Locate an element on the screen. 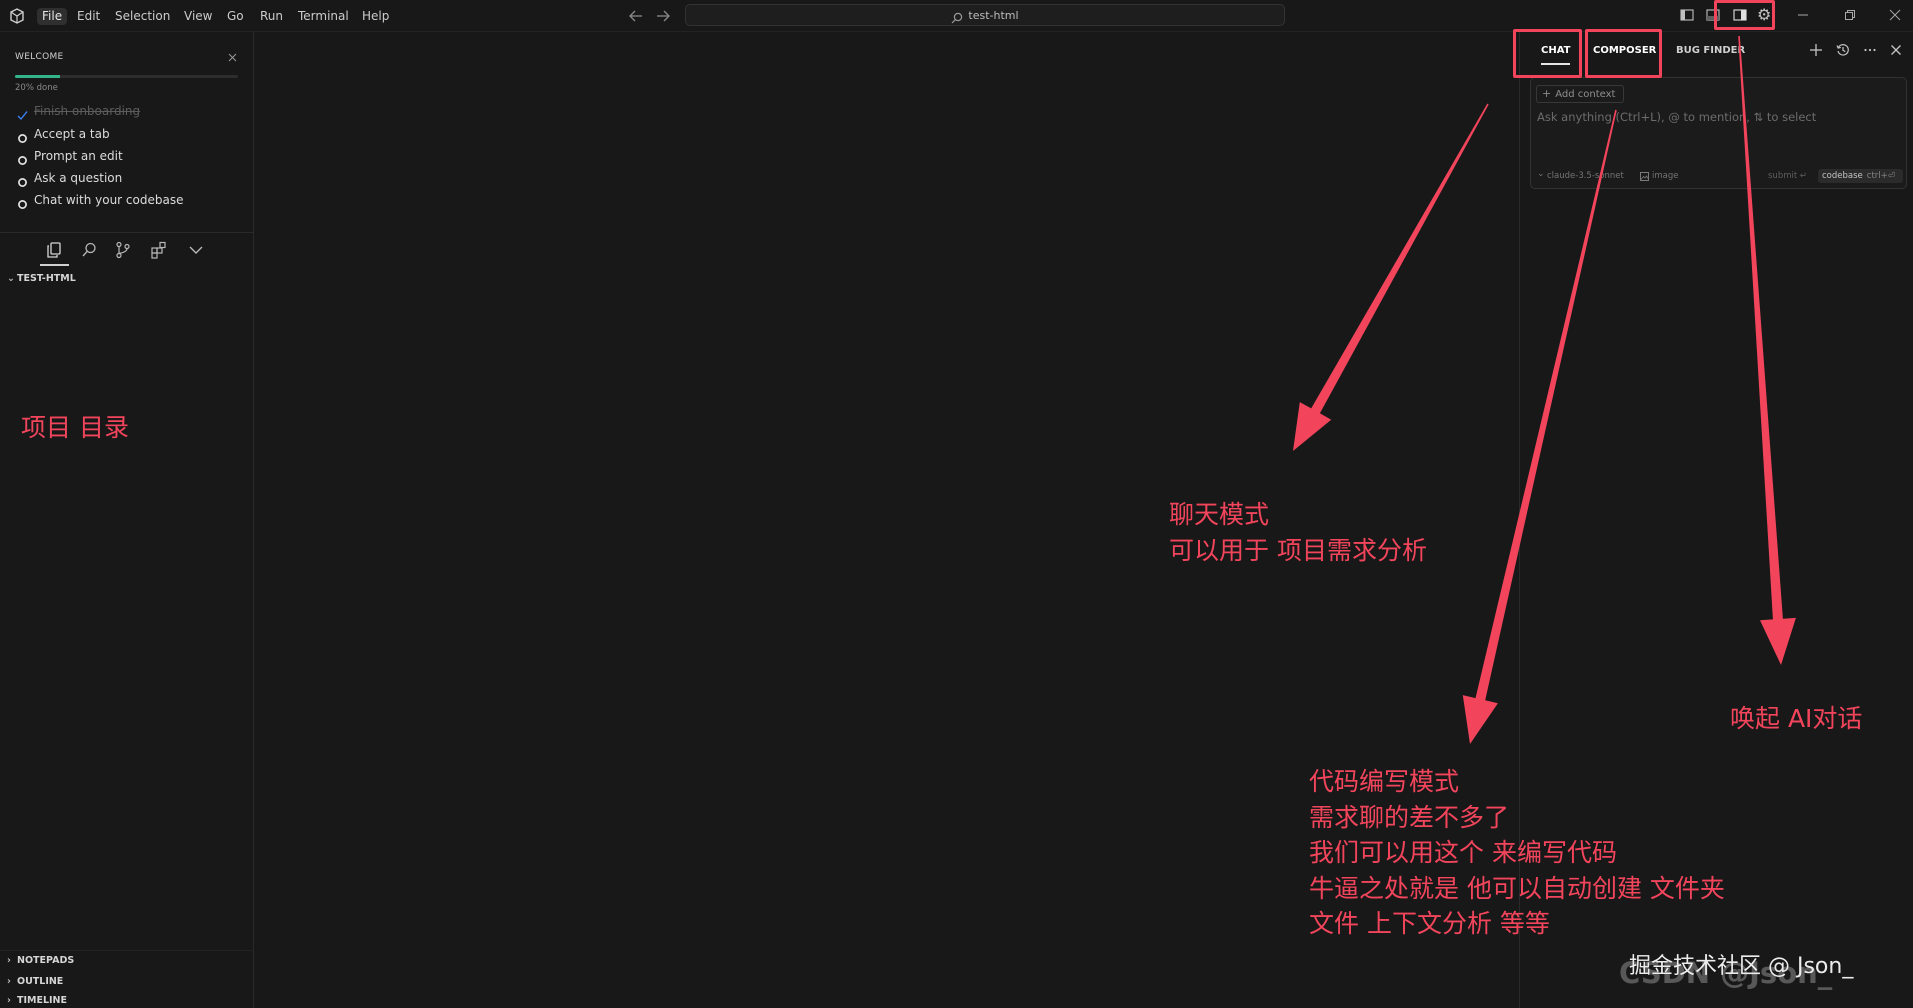  annotation-line: 牛逼之处就是 他可以自动创建 文件夹 is located at coordinates (1517, 888).